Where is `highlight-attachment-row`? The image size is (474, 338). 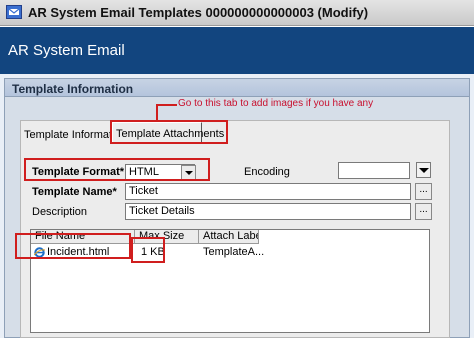 highlight-attachment-row is located at coordinates (73, 246).